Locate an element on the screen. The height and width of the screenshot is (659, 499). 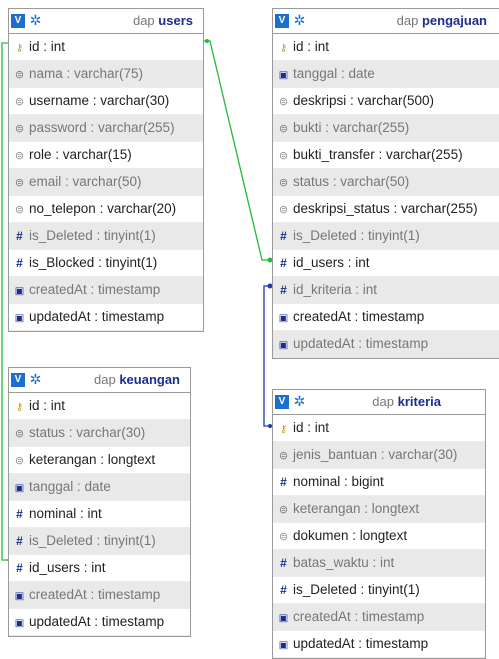
database-name: dap is located at coordinates (104, 379).